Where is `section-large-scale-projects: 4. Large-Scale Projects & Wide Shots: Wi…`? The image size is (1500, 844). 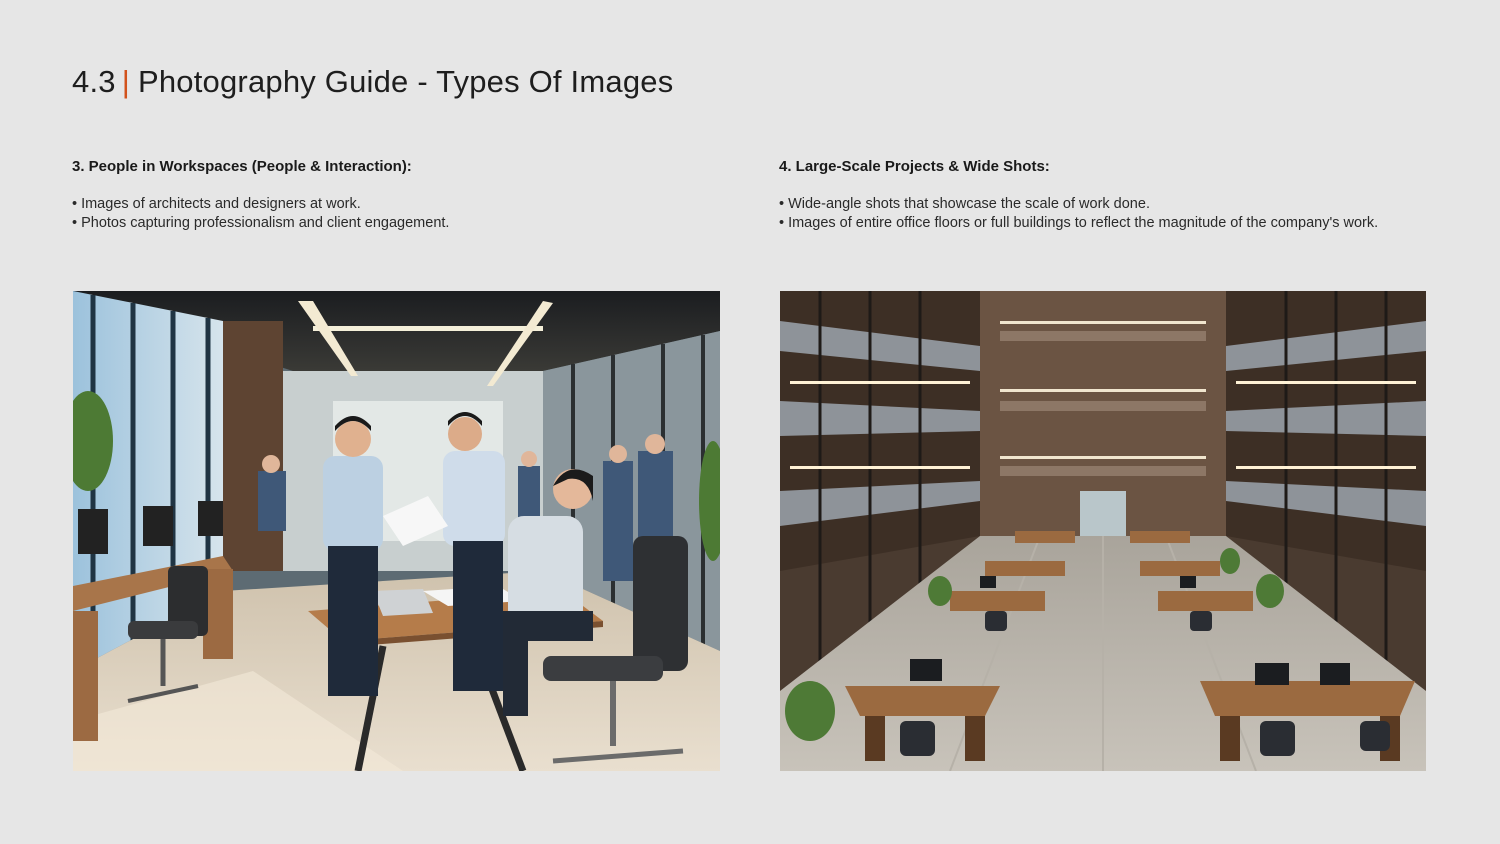 section-large-scale-projects: 4. Large-Scale Projects & Wide Shots: Wi… is located at coordinates (1104, 195).